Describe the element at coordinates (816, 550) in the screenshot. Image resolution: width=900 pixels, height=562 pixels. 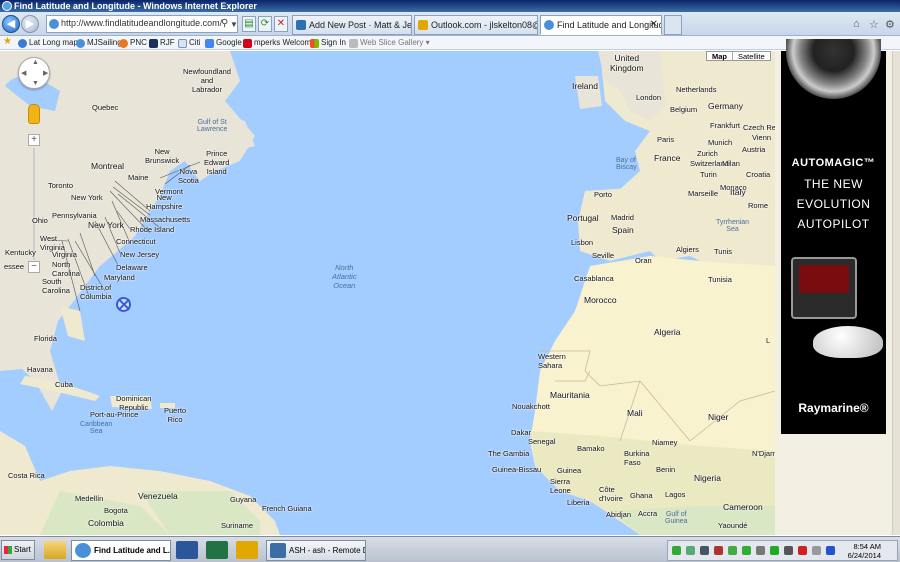
I see `volume-icon` at that location.